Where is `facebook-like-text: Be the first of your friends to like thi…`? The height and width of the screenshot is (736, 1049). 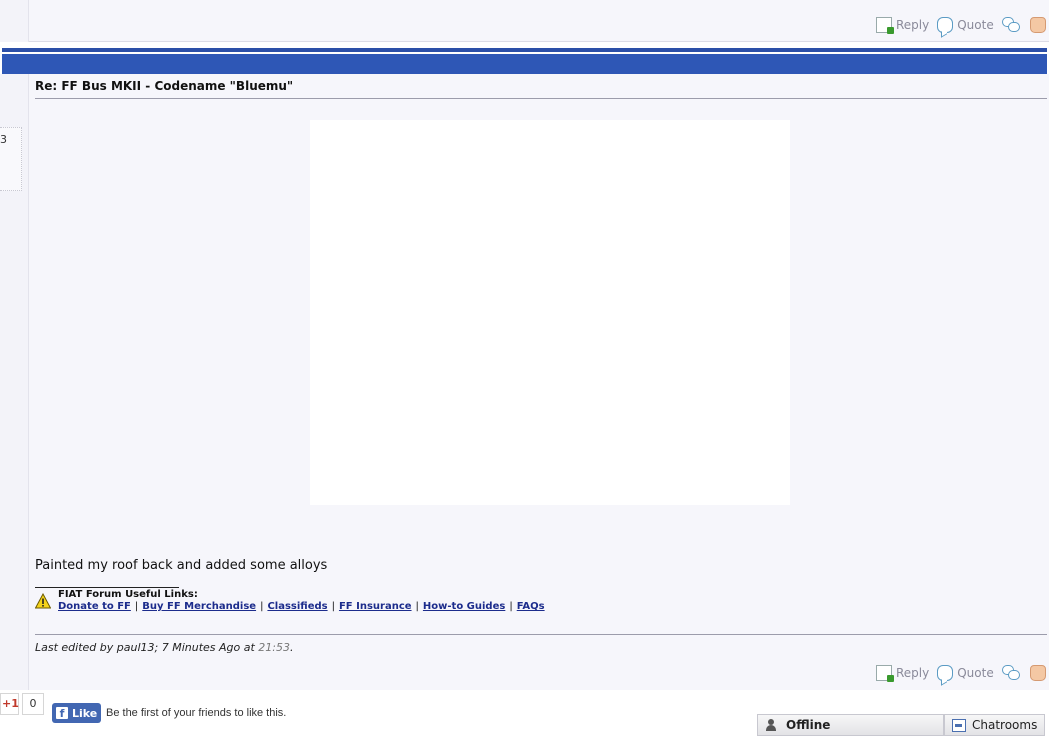 facebook-like-text: Be the first of your friends to like thi… is located at coordinates (196, 713).